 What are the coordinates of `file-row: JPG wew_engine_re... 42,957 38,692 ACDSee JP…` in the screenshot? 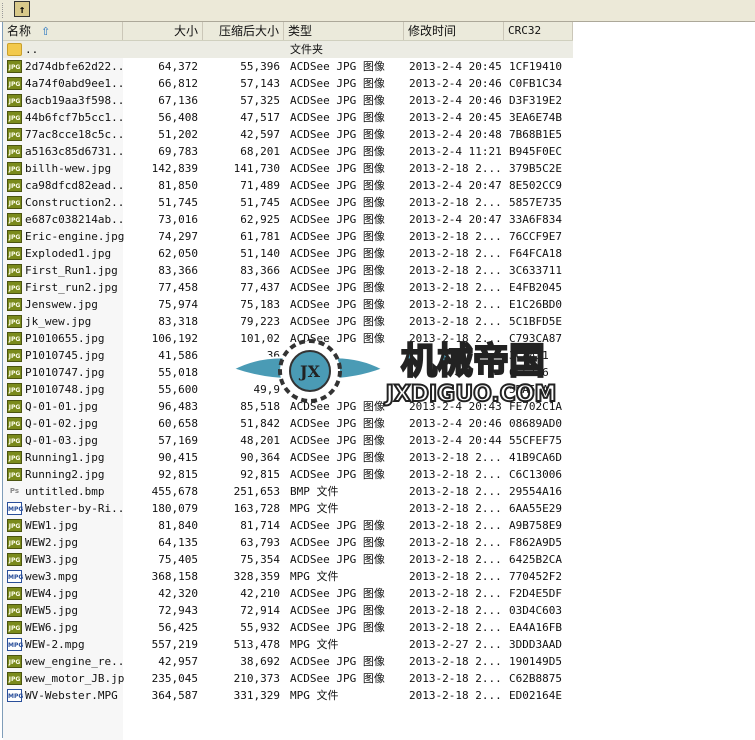 It's located at (288, 661).